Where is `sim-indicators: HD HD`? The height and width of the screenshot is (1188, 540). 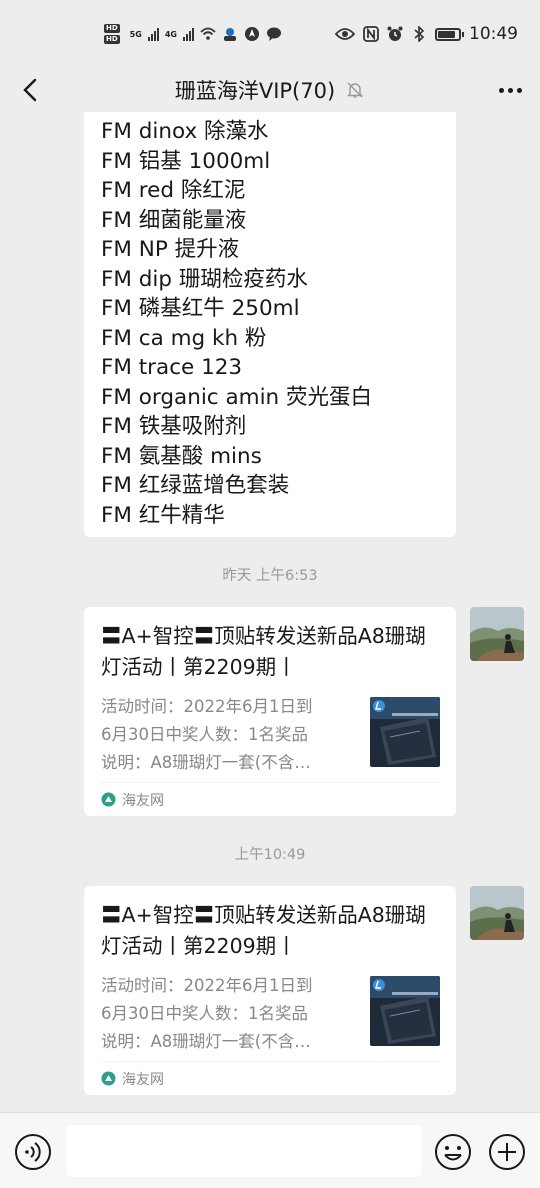 sim-indicators: HD HD is located at coordinates (112, 34).